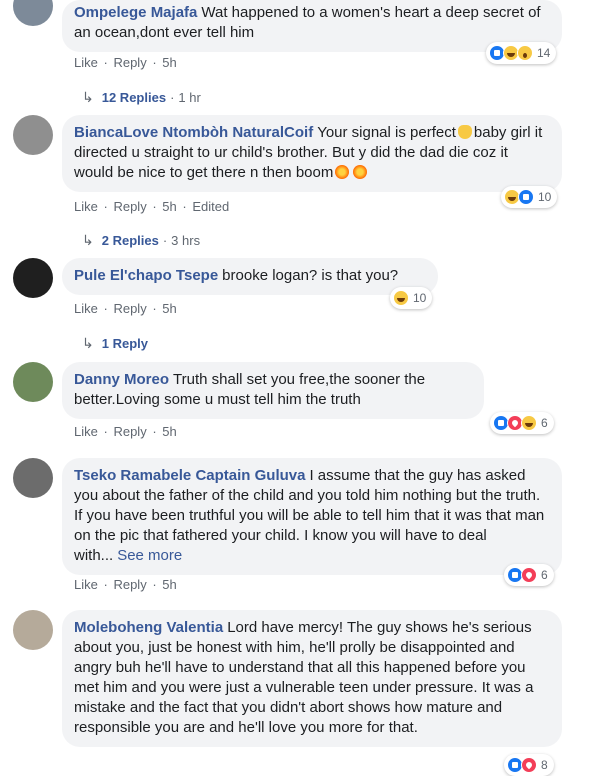 This screenshot has height=776, width=600. What do you see at coordinates (135, 12) in the screenshot?
I see `comment-author: Ompelege Majafa` at bounding box center [135, 12].